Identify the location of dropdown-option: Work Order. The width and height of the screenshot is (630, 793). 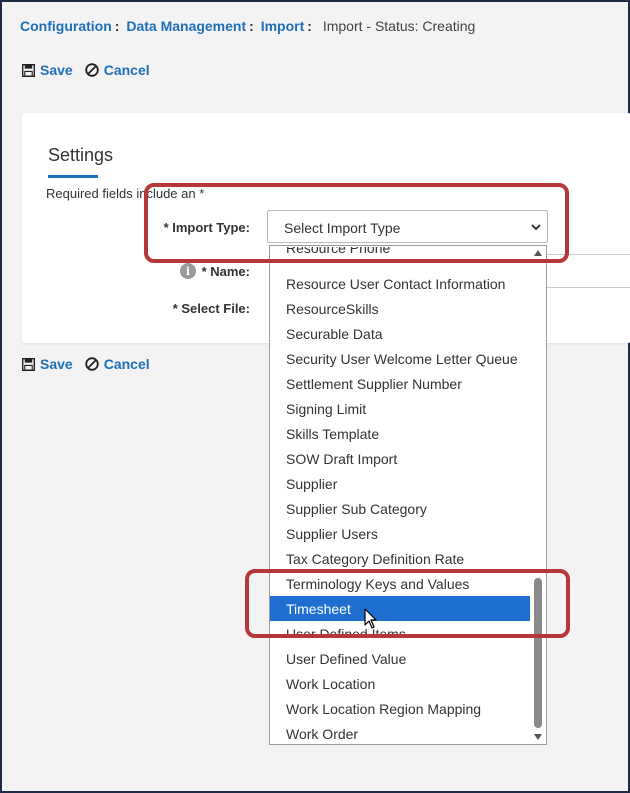
(400, 732).